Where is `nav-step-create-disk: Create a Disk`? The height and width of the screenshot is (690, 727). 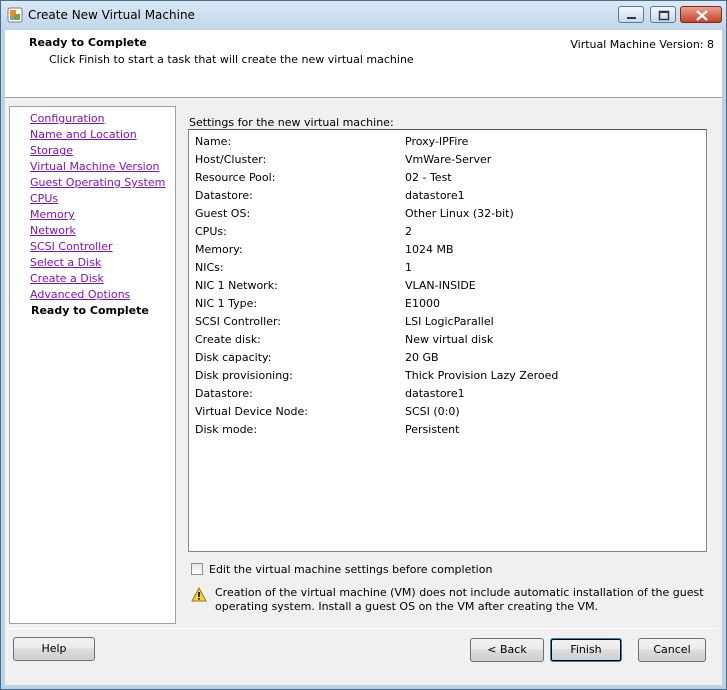 nav-step-create-disk: Create a Disk is located at coordinates (67, 278).